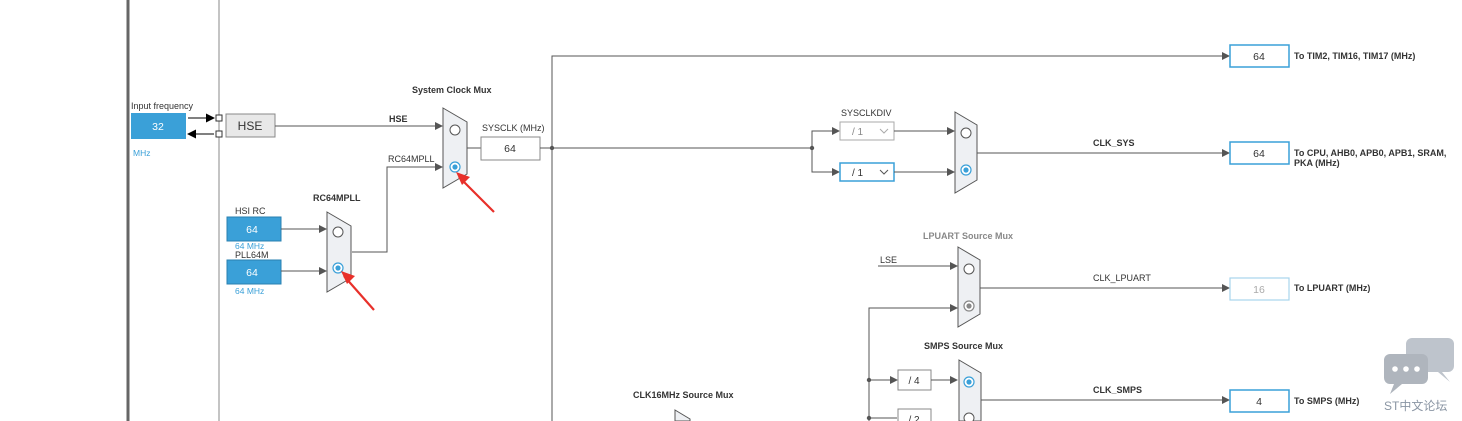  Describe the element at coordinates (1332, 288) in the screenshot. I see `lpuart-output-label: To LPUART (MHz)` at that location.